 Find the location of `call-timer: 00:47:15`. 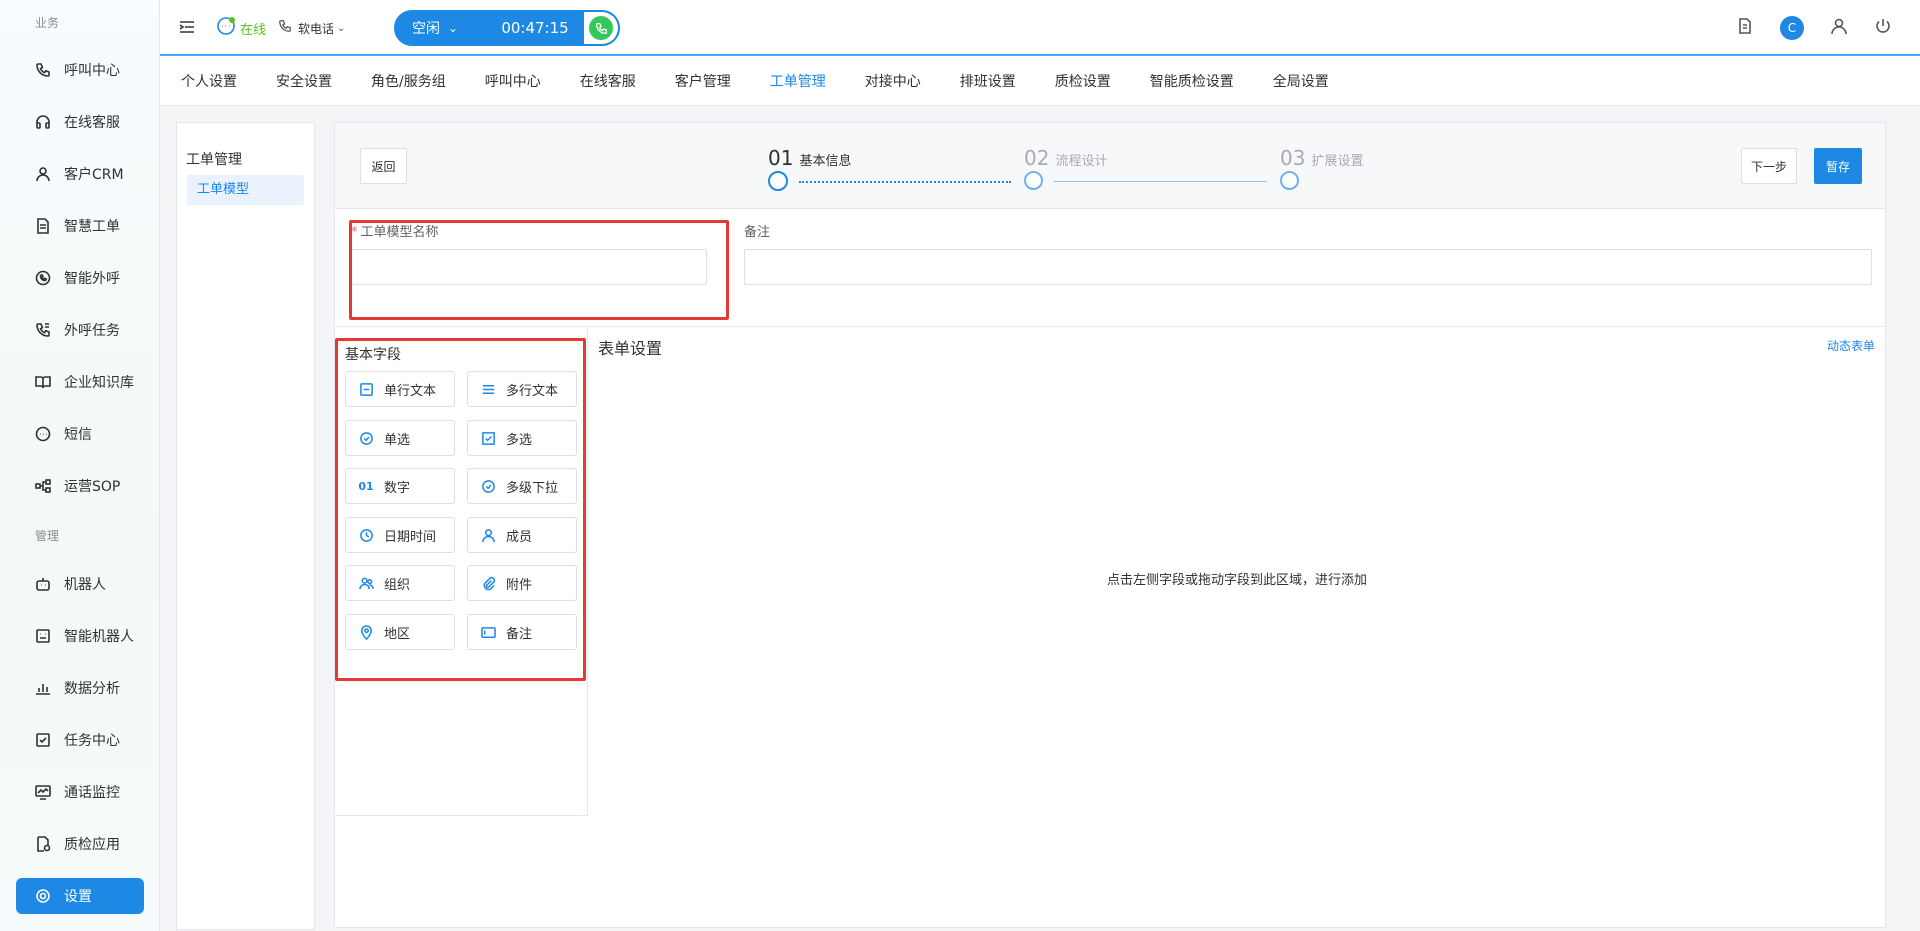

call-timer: 00:47:15 is located at coordinates (535, 28).